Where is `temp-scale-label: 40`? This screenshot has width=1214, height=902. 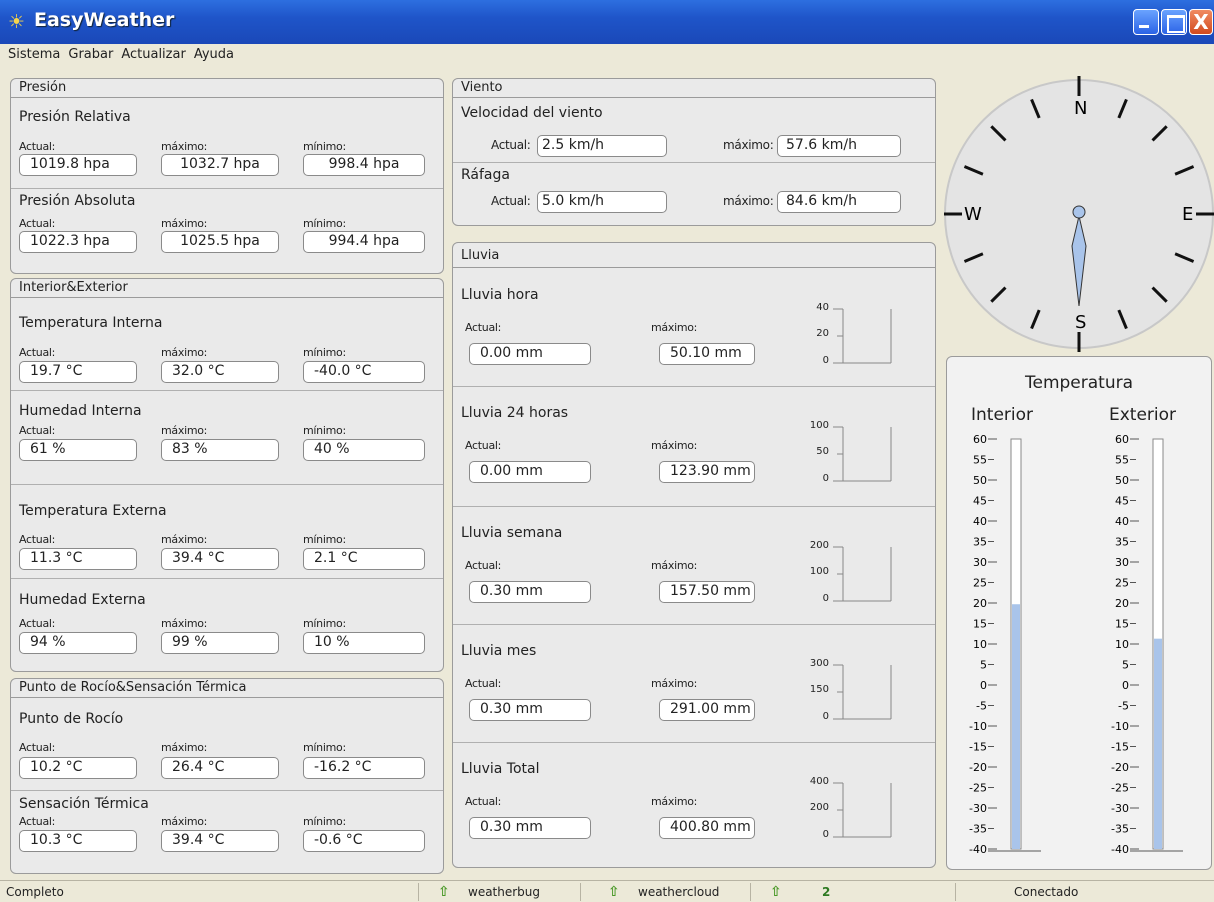 temp-scale-label: 40 is located at coordinates (980, 521).